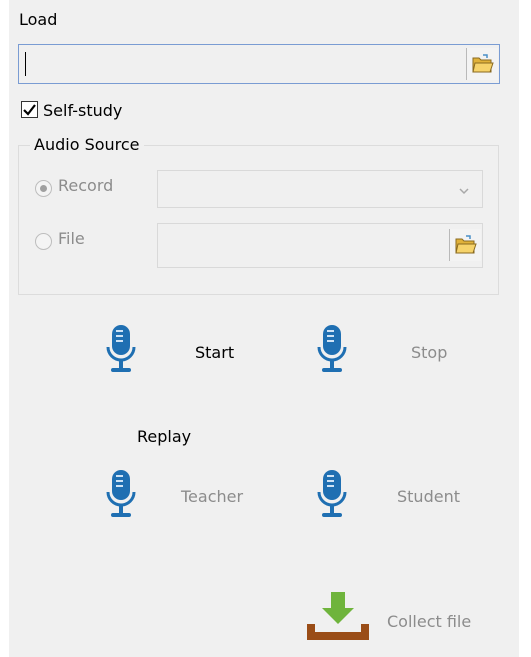  I want to click on stop-label: Stop, so click(429, 352).